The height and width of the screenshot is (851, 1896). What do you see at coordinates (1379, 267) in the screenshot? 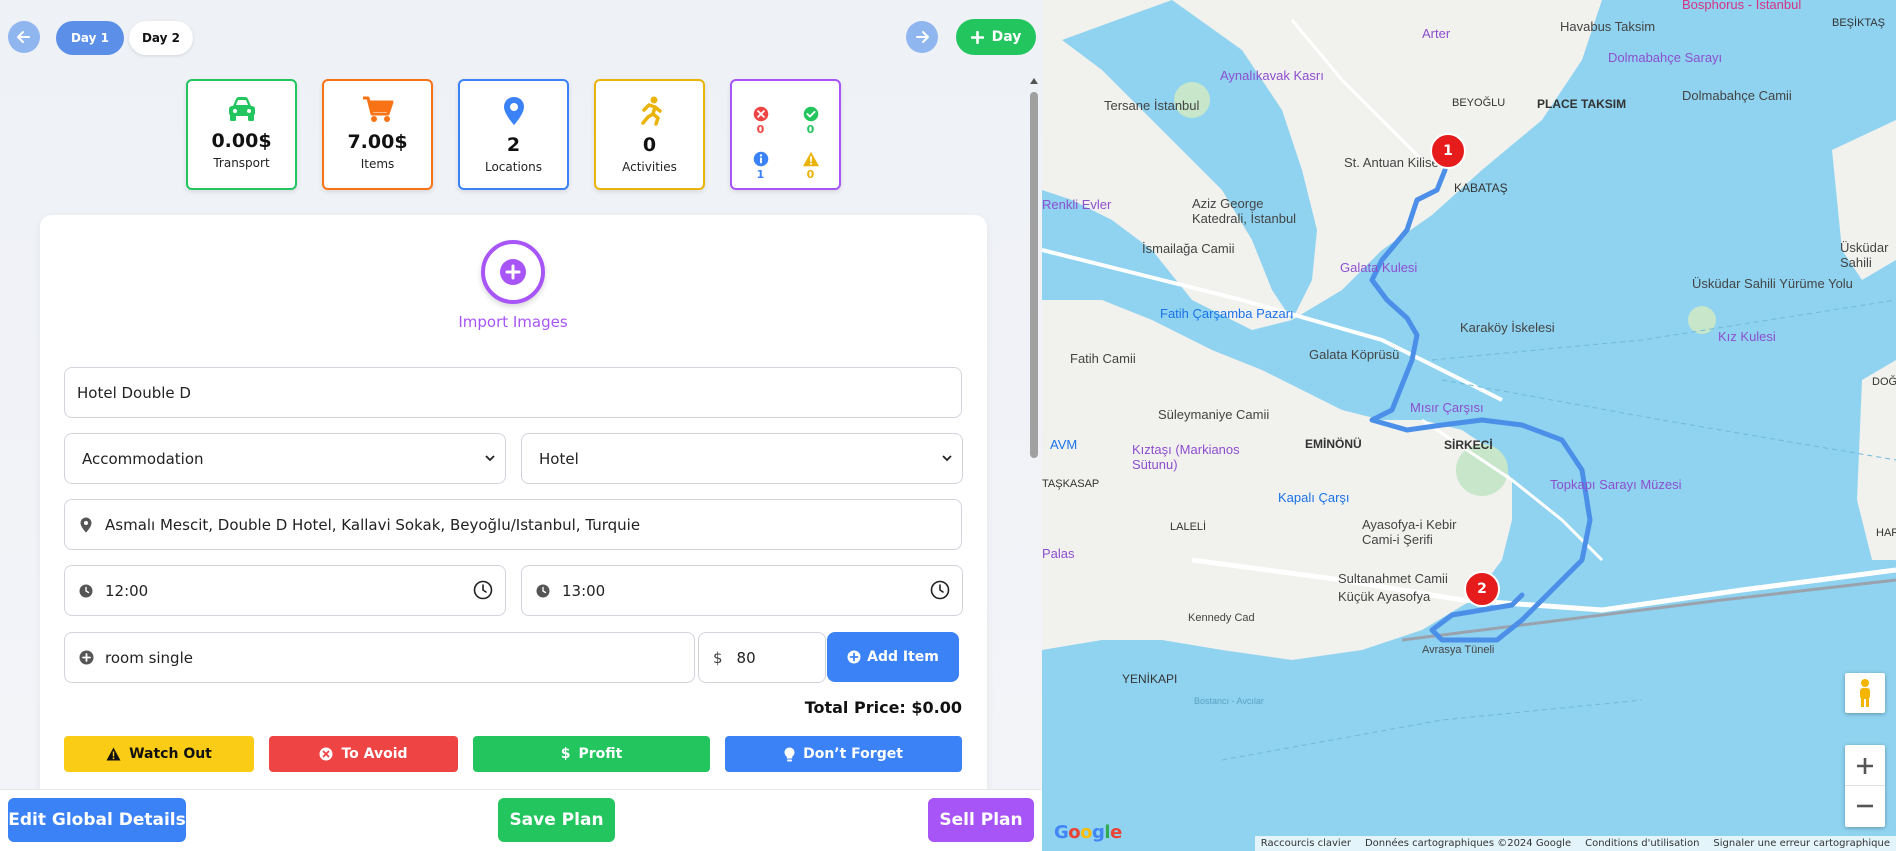
I see `map-label: Galata Kulesi` at bounding box center [1379, 267].